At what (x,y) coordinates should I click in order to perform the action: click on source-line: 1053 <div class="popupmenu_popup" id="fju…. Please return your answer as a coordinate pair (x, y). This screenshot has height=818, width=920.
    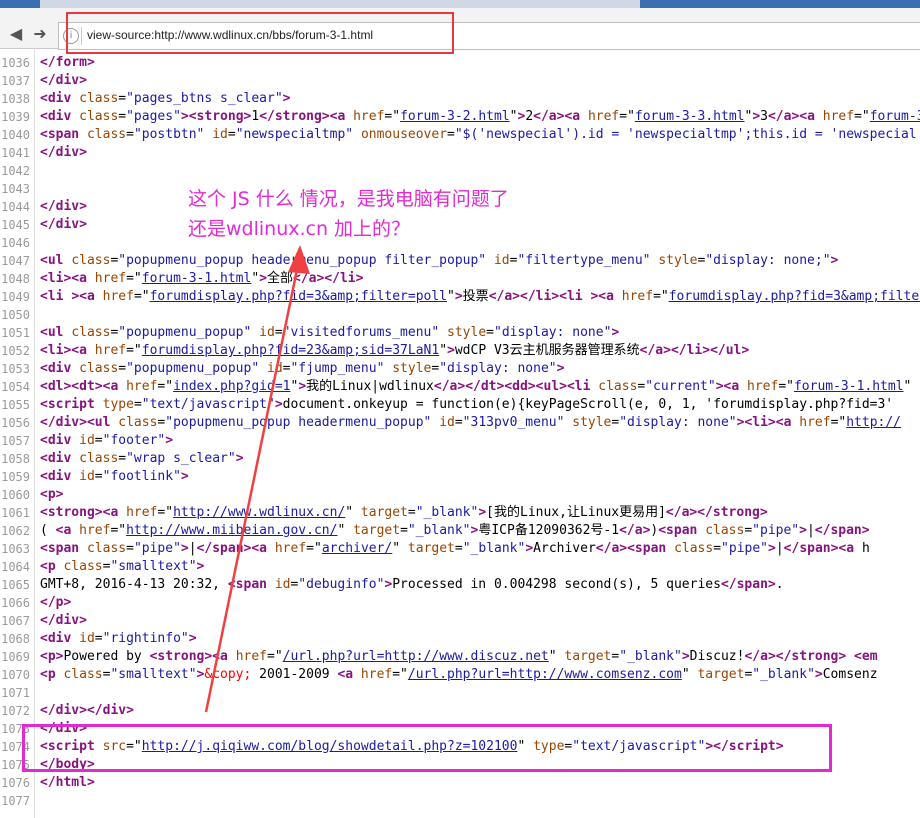
    Looking at the image, I should click on (460, 369).